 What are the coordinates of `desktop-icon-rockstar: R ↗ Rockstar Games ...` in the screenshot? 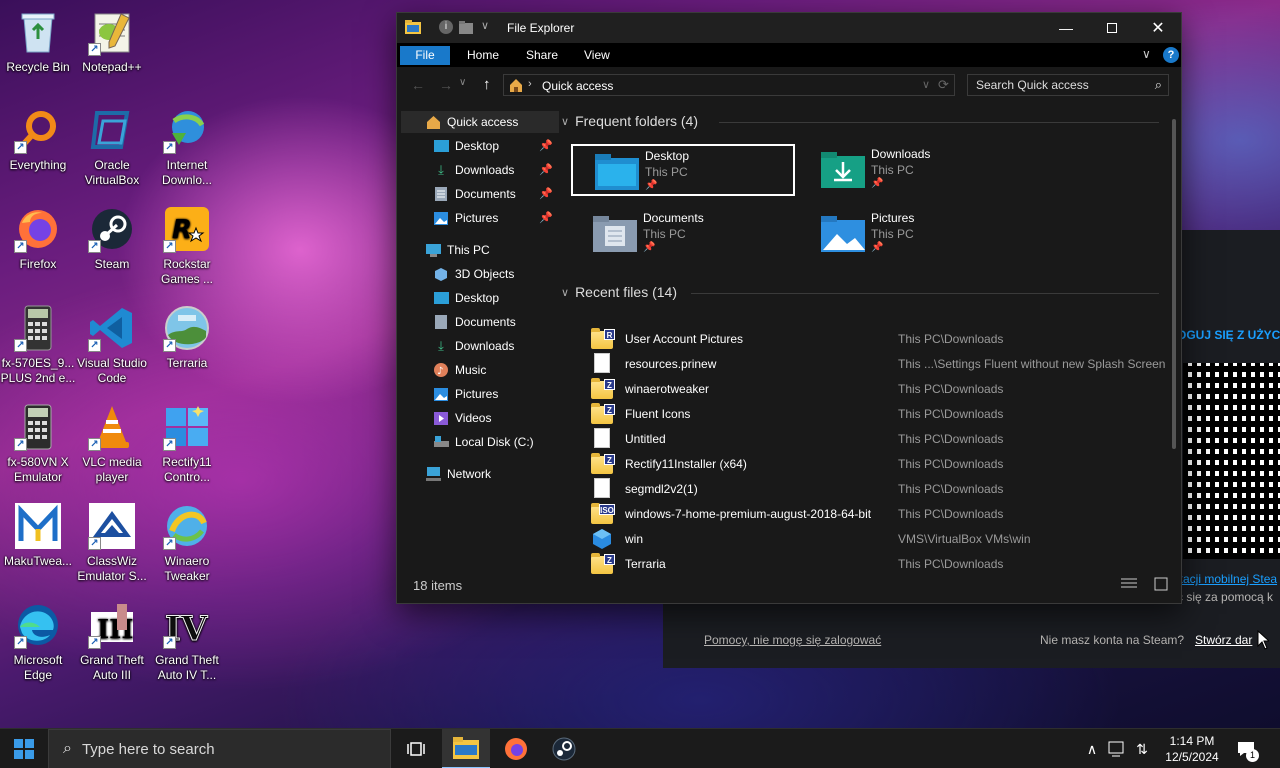 It's located at (187, 246).